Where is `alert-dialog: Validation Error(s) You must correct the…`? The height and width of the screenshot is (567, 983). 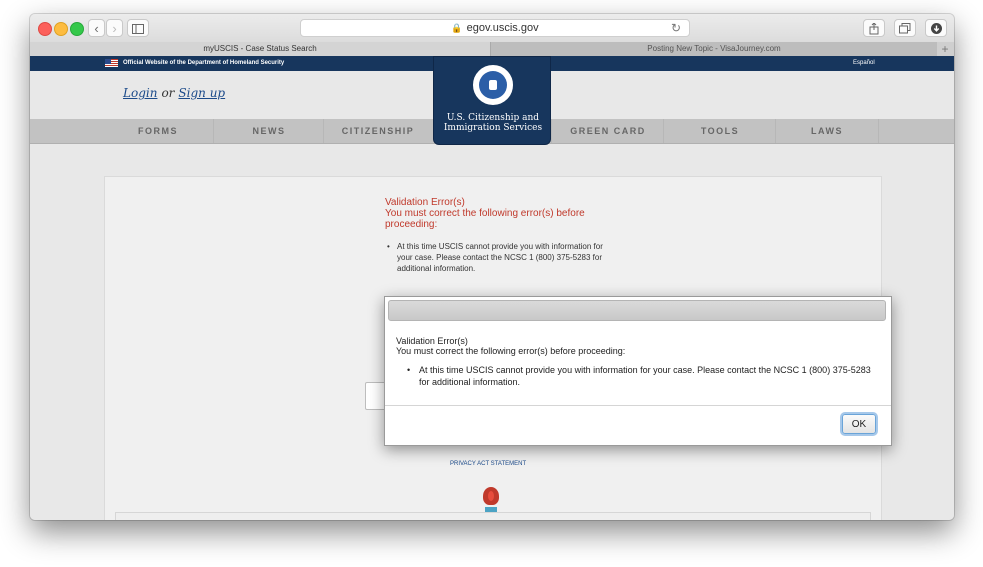 alert-dialog: Validation Error(s) You must correct the… is located at coordinates (638, 371).